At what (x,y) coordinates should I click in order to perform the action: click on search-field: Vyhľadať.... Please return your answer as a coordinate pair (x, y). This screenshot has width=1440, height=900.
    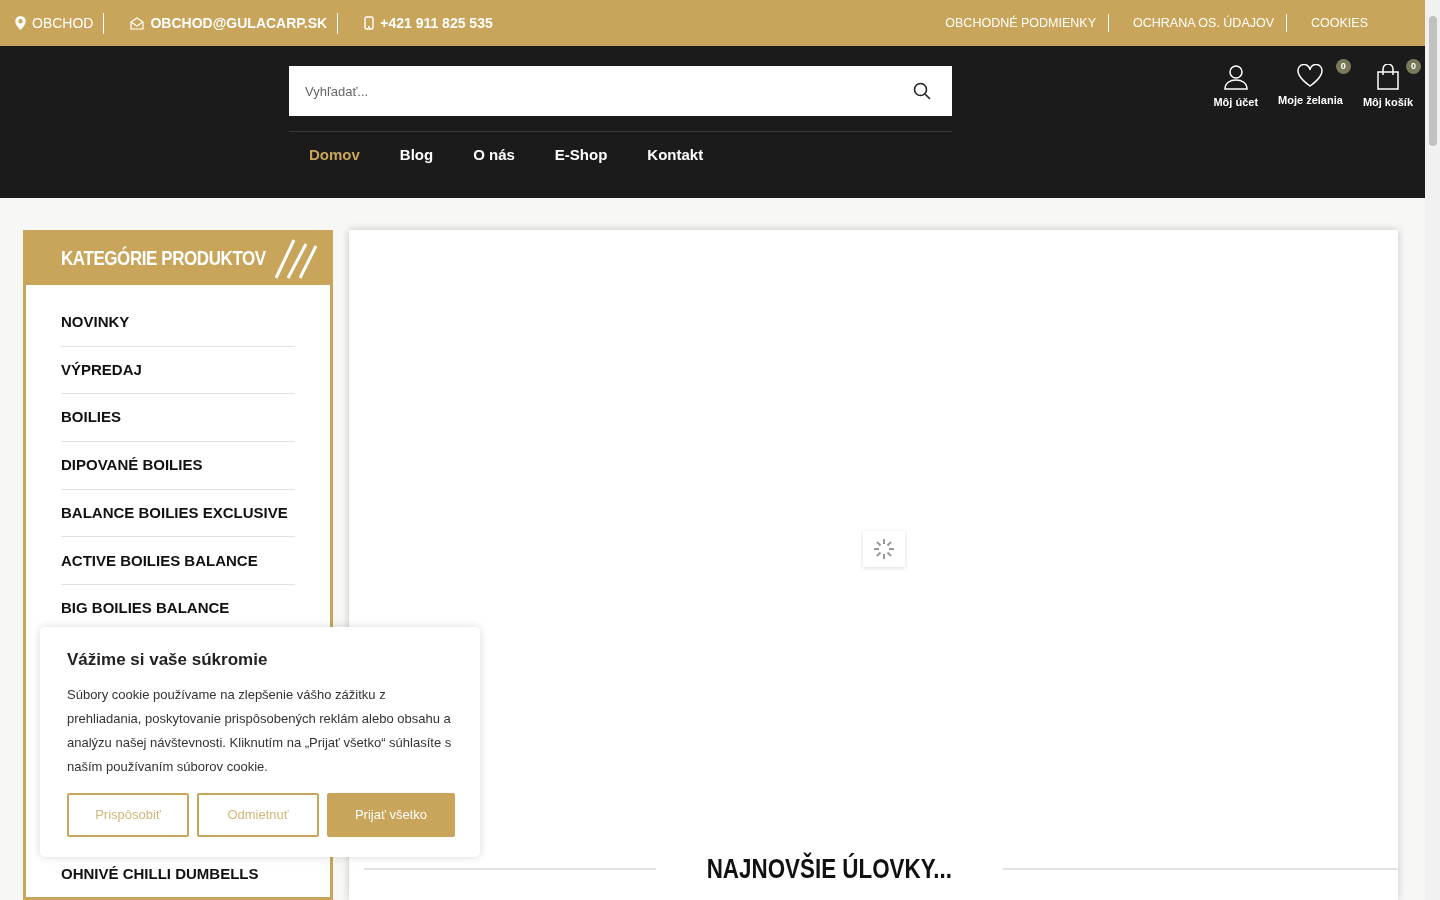
    Looking at the image, I should click on (590, 91).